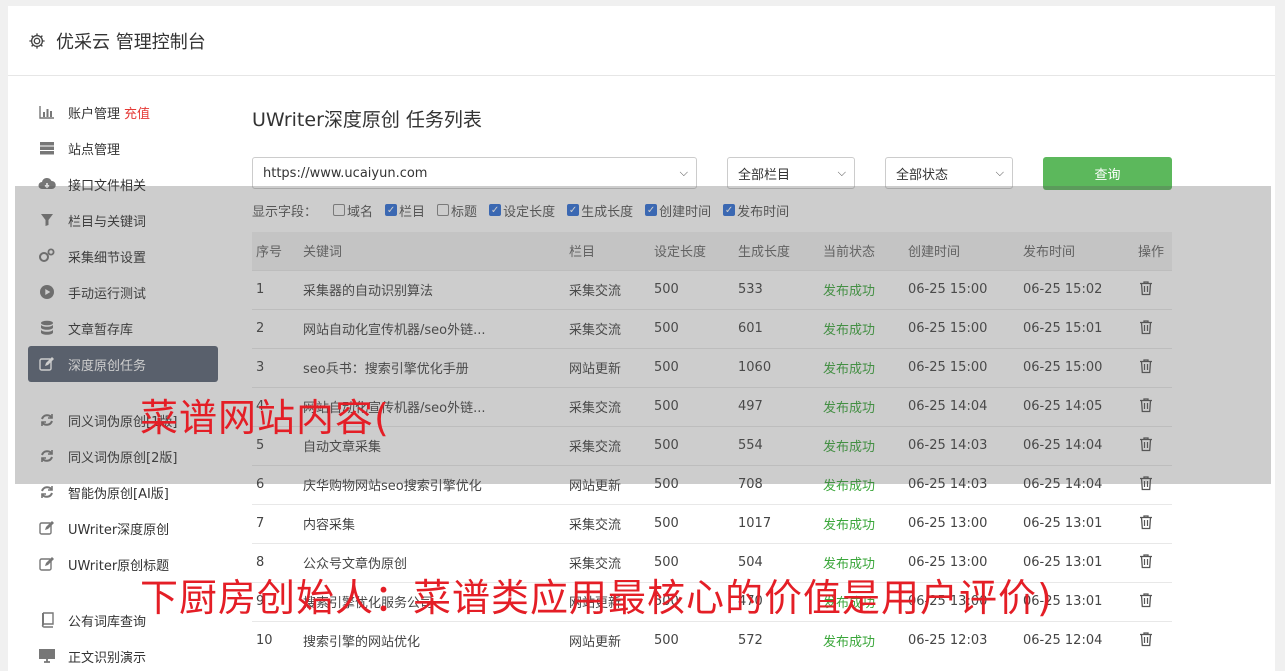 This screenshot has width=1285, height=671. What do you see at coordinates (47, 656) in the screenshot?
I see `monitor-icon` at bounding box center [47, 656].